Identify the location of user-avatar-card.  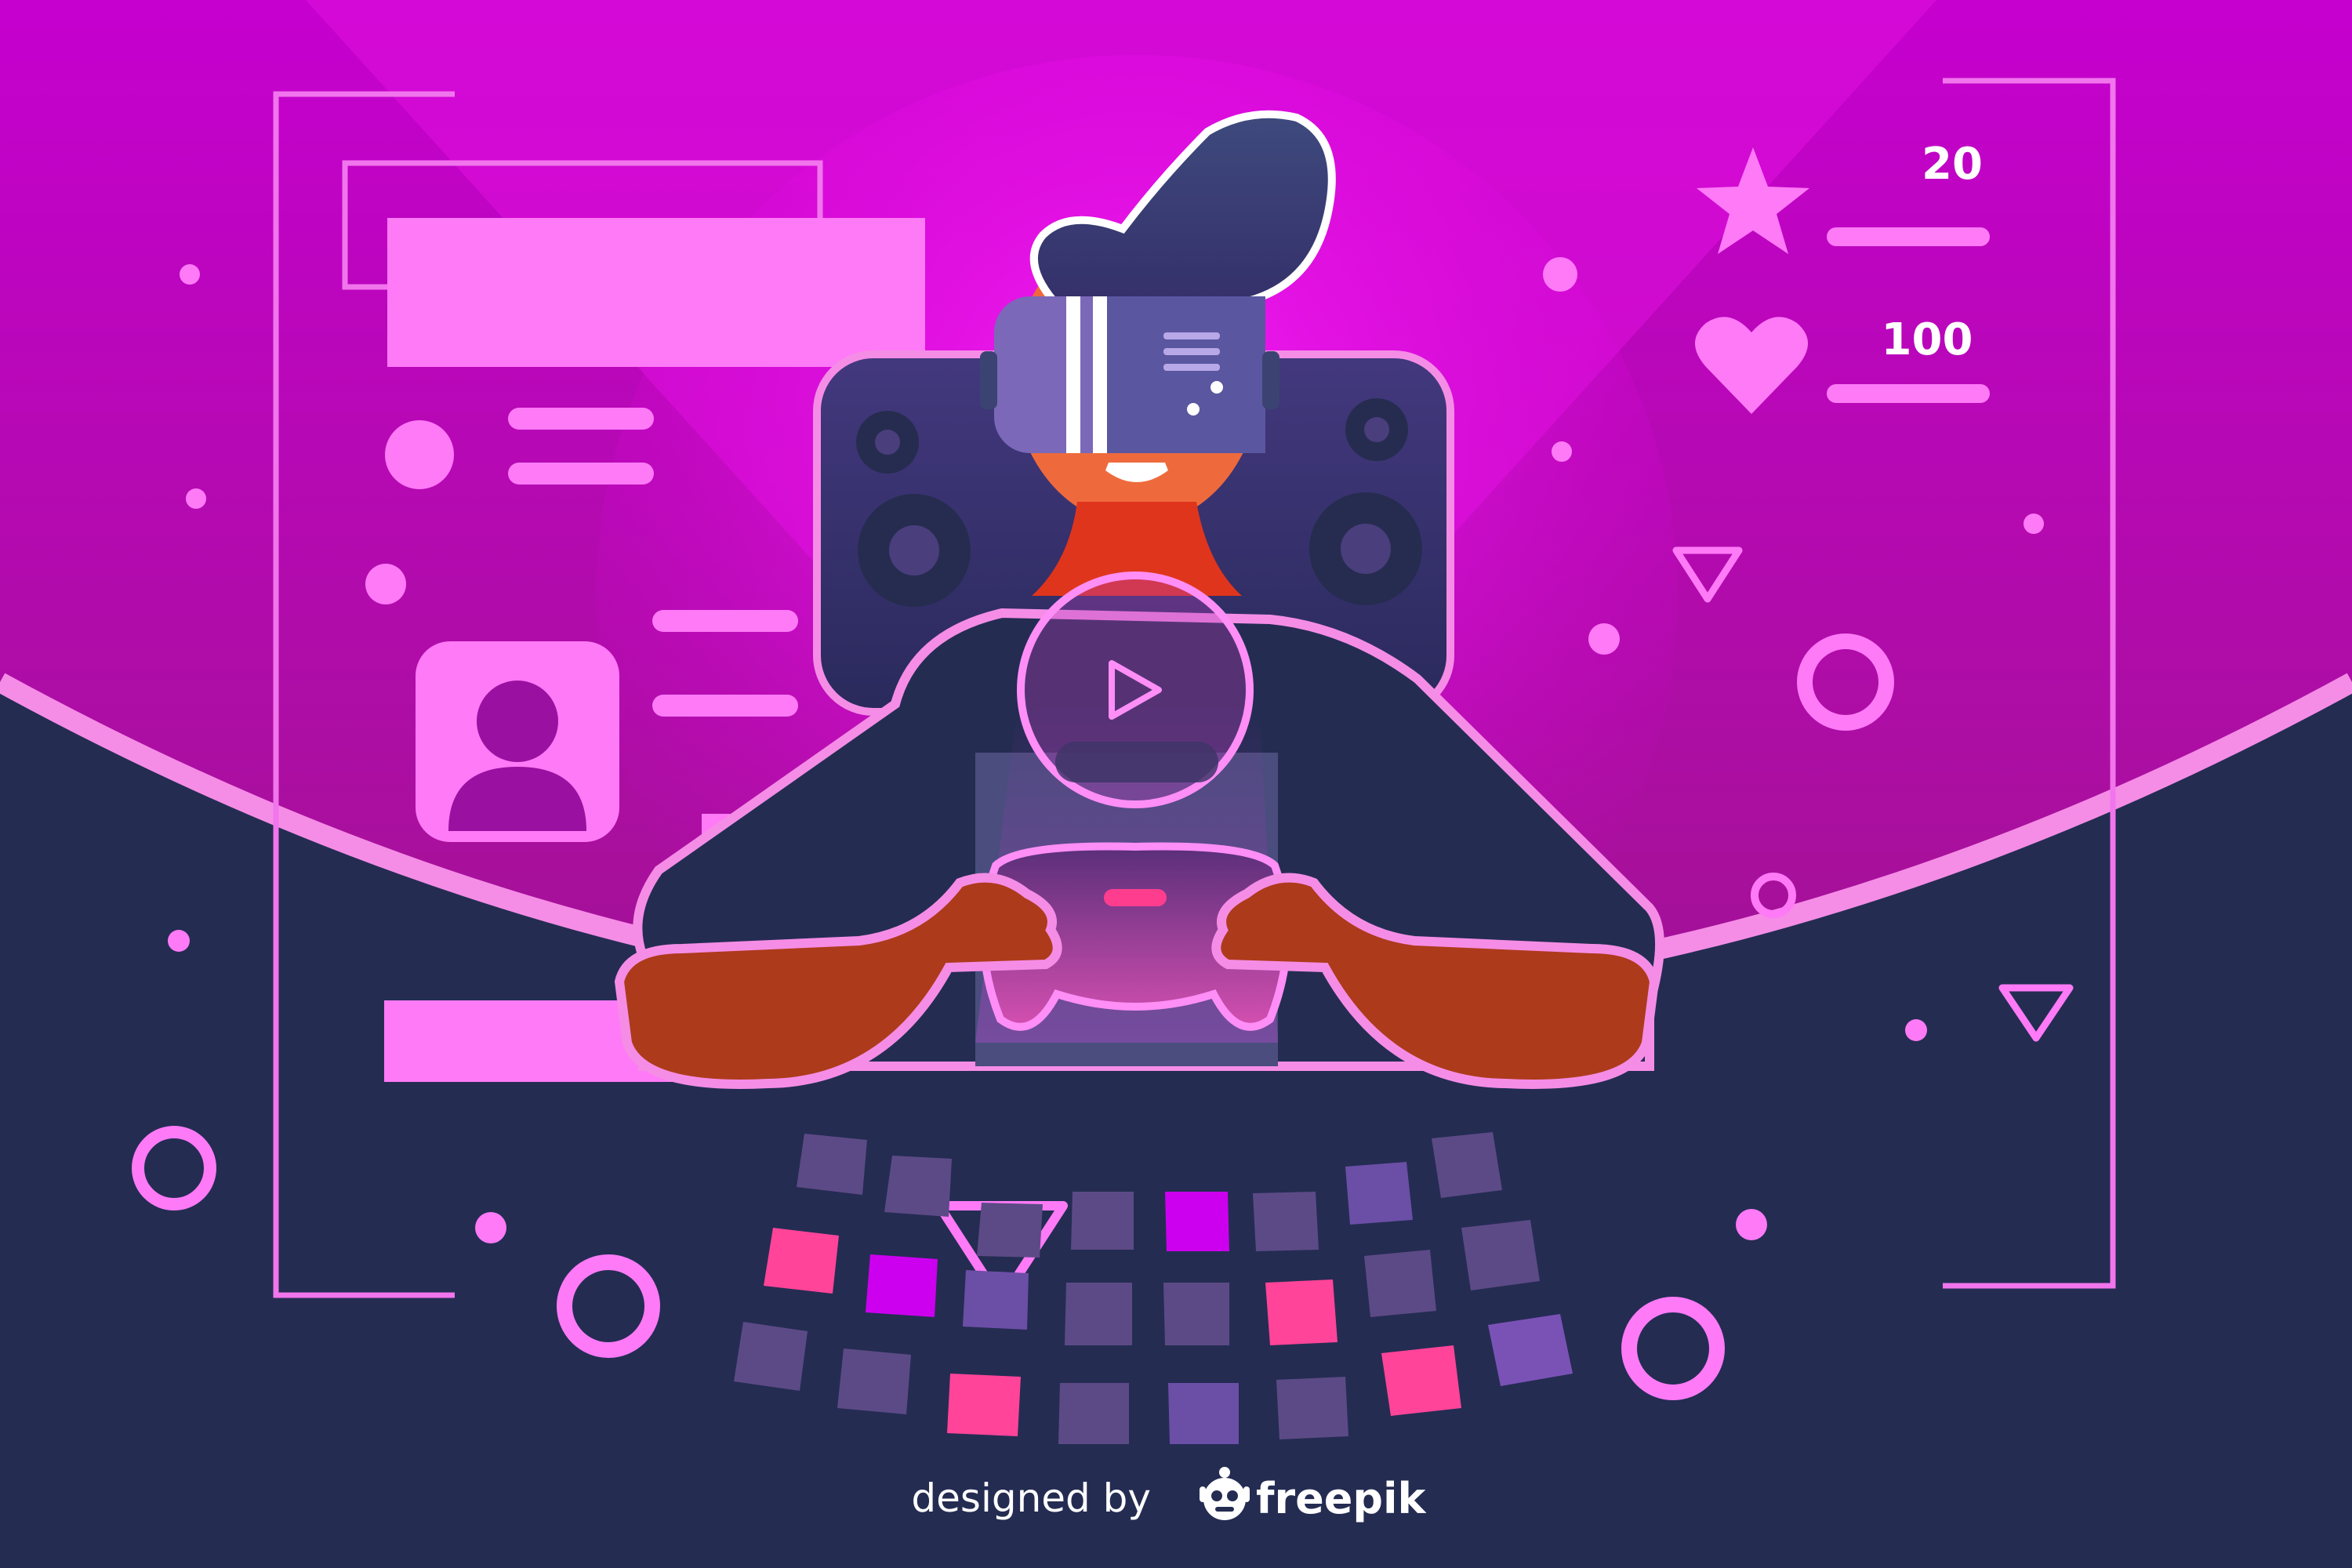
(517, 741).